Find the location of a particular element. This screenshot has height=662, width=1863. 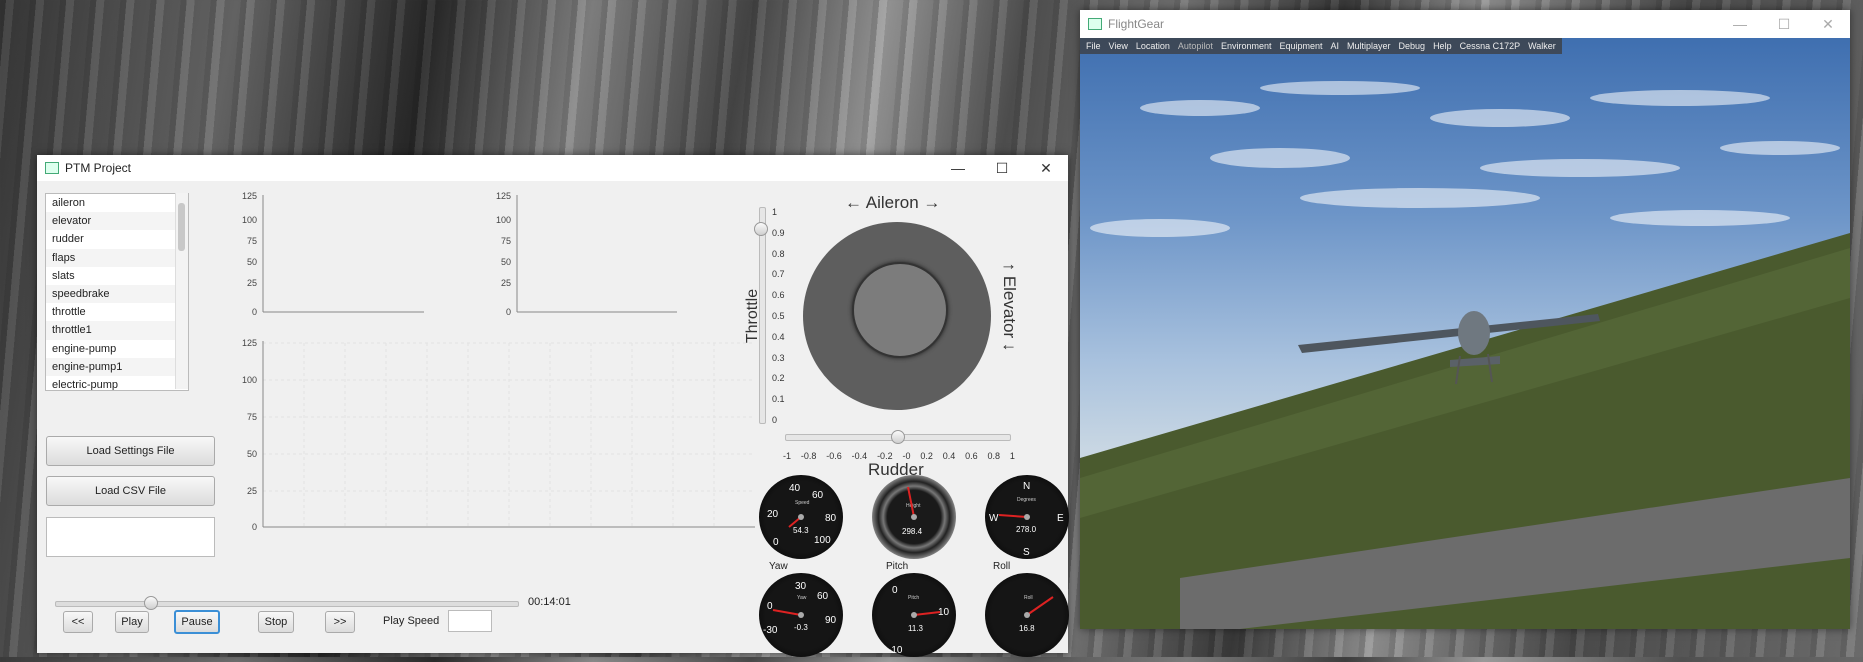

list-item: engine-pump is located at coordinates (117, 349).